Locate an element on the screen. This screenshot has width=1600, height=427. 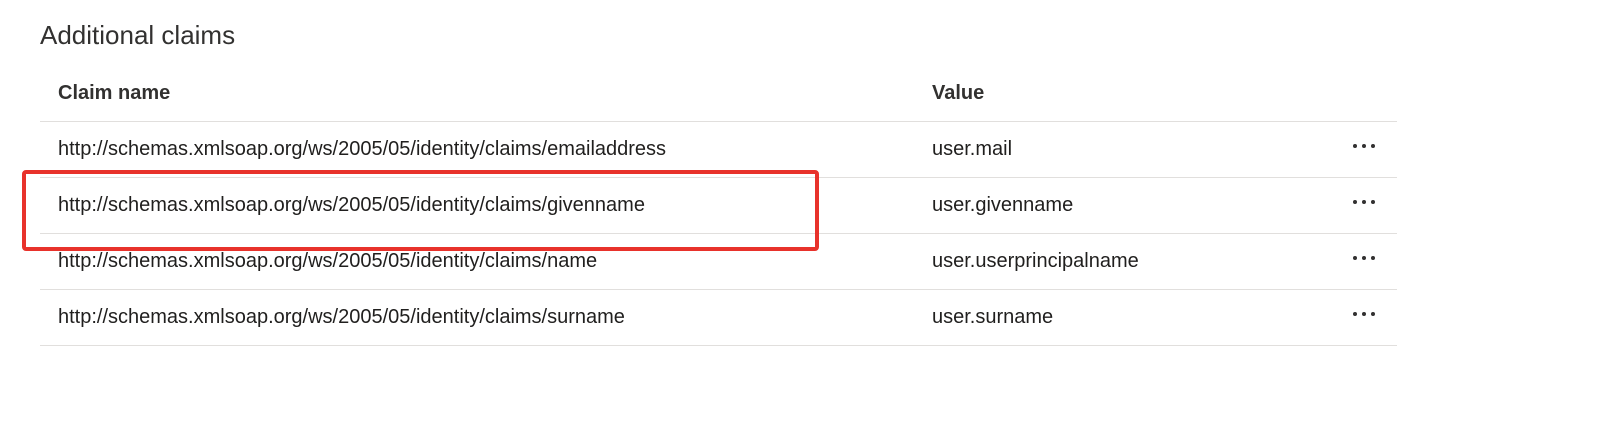
claim-value-cell: user.givenname is located at coordinates (1002, 205).